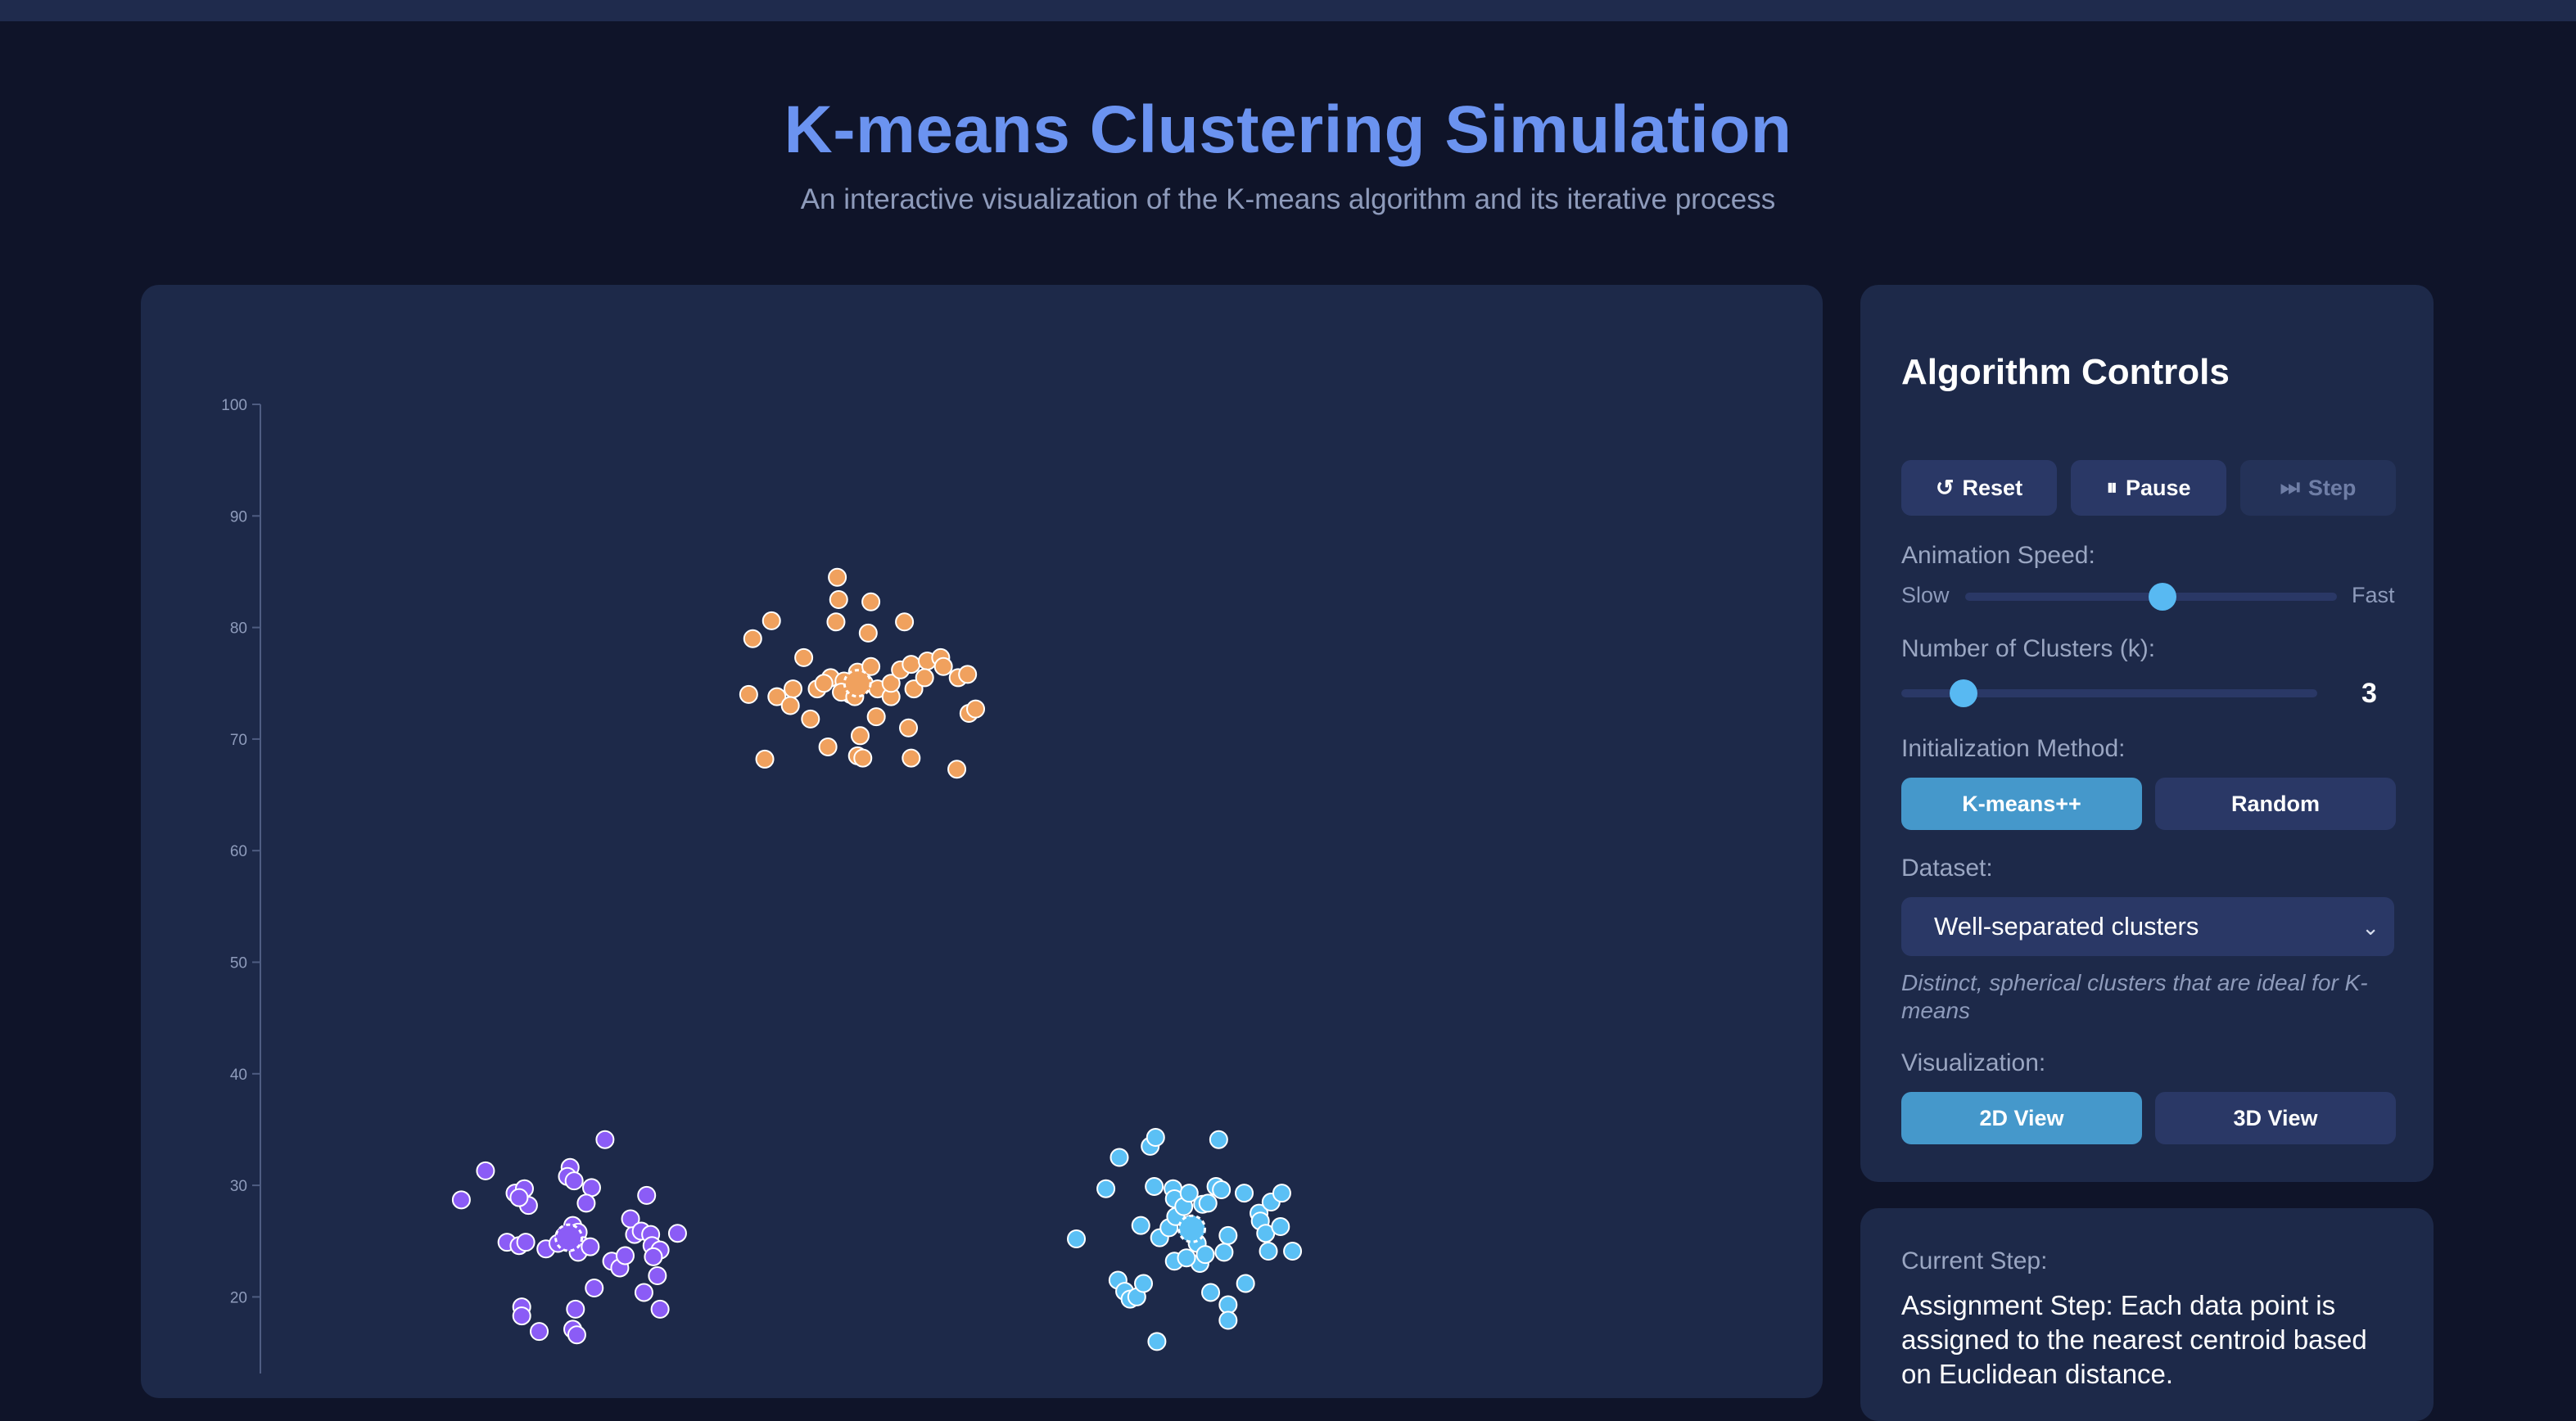 Image resolution: width=2576 pixels, height=1421 pixels. Describe the element at coordinates (1288, 130) in the screenshot. I see `page-title: K-means Clustering Simulation` at that location.